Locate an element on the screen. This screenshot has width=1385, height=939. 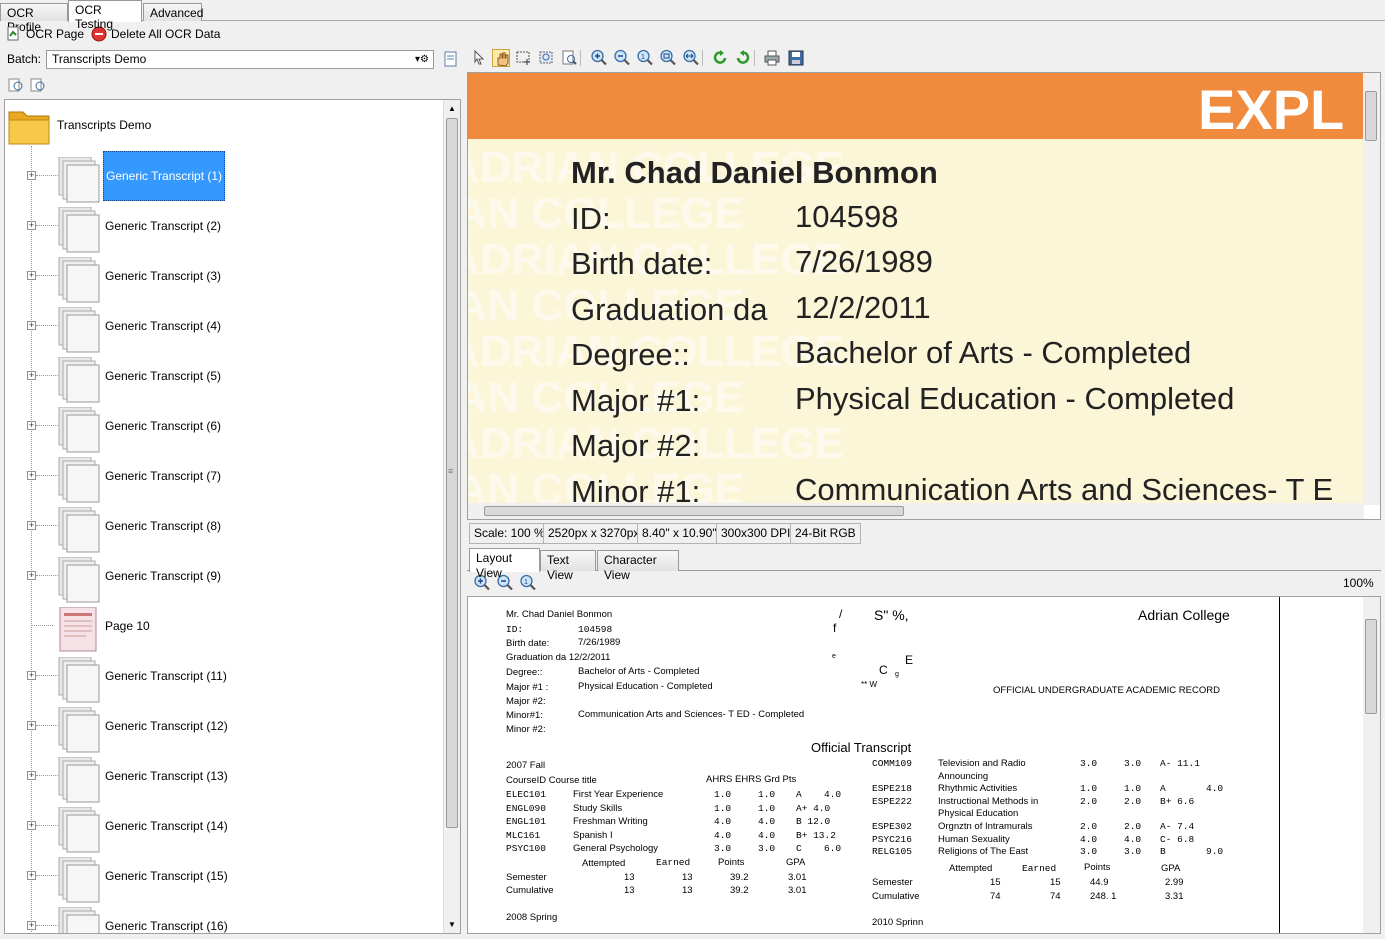
batch-select: Transcripts Demo ▾⚙ is located at coordinates (240, 59).